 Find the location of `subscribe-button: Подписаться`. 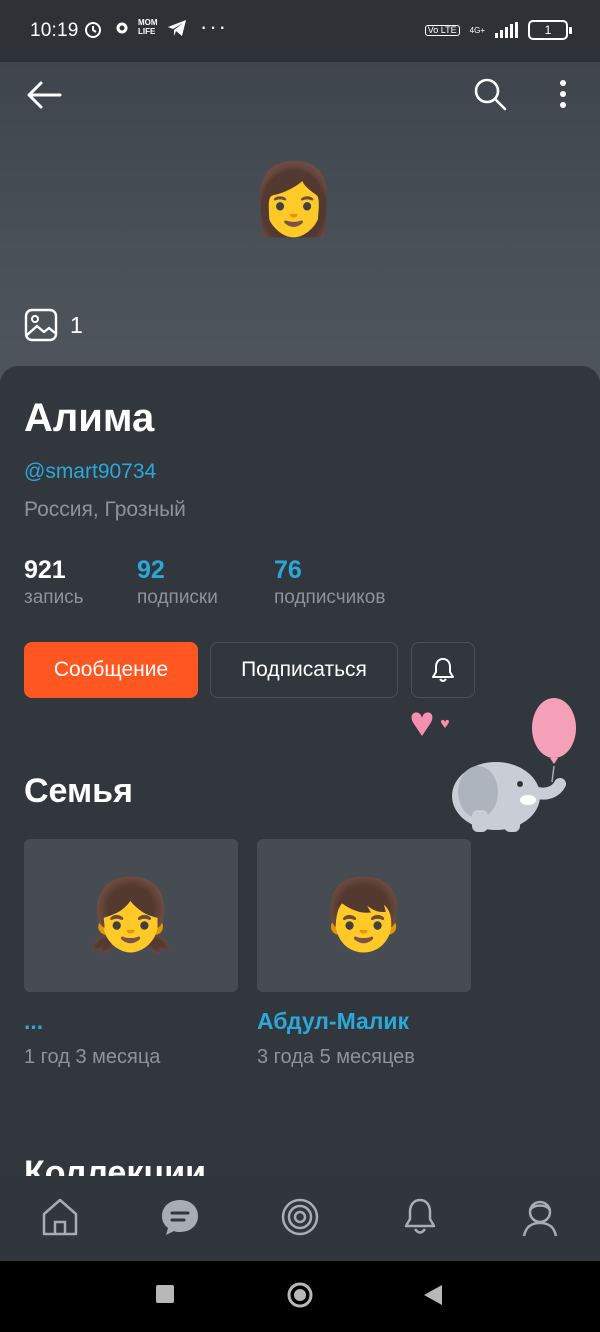

subscribe-button: Подписаться is located at coordinates (304, 670).